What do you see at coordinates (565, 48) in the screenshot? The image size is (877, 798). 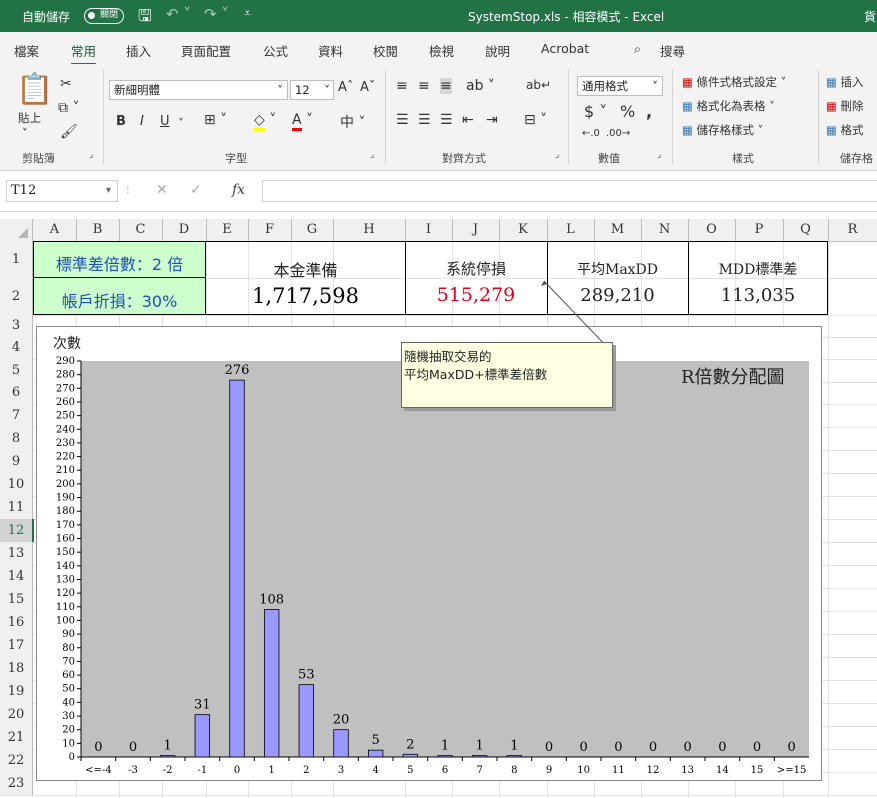 I see `tab-acrobat: Acrobat` at bounding box center [565, 48].